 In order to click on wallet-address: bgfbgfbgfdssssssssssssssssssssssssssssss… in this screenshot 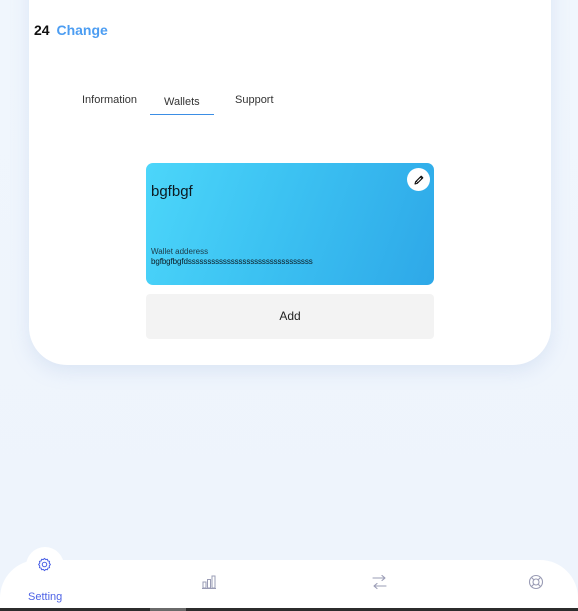, I will do `click(232, 261)`.